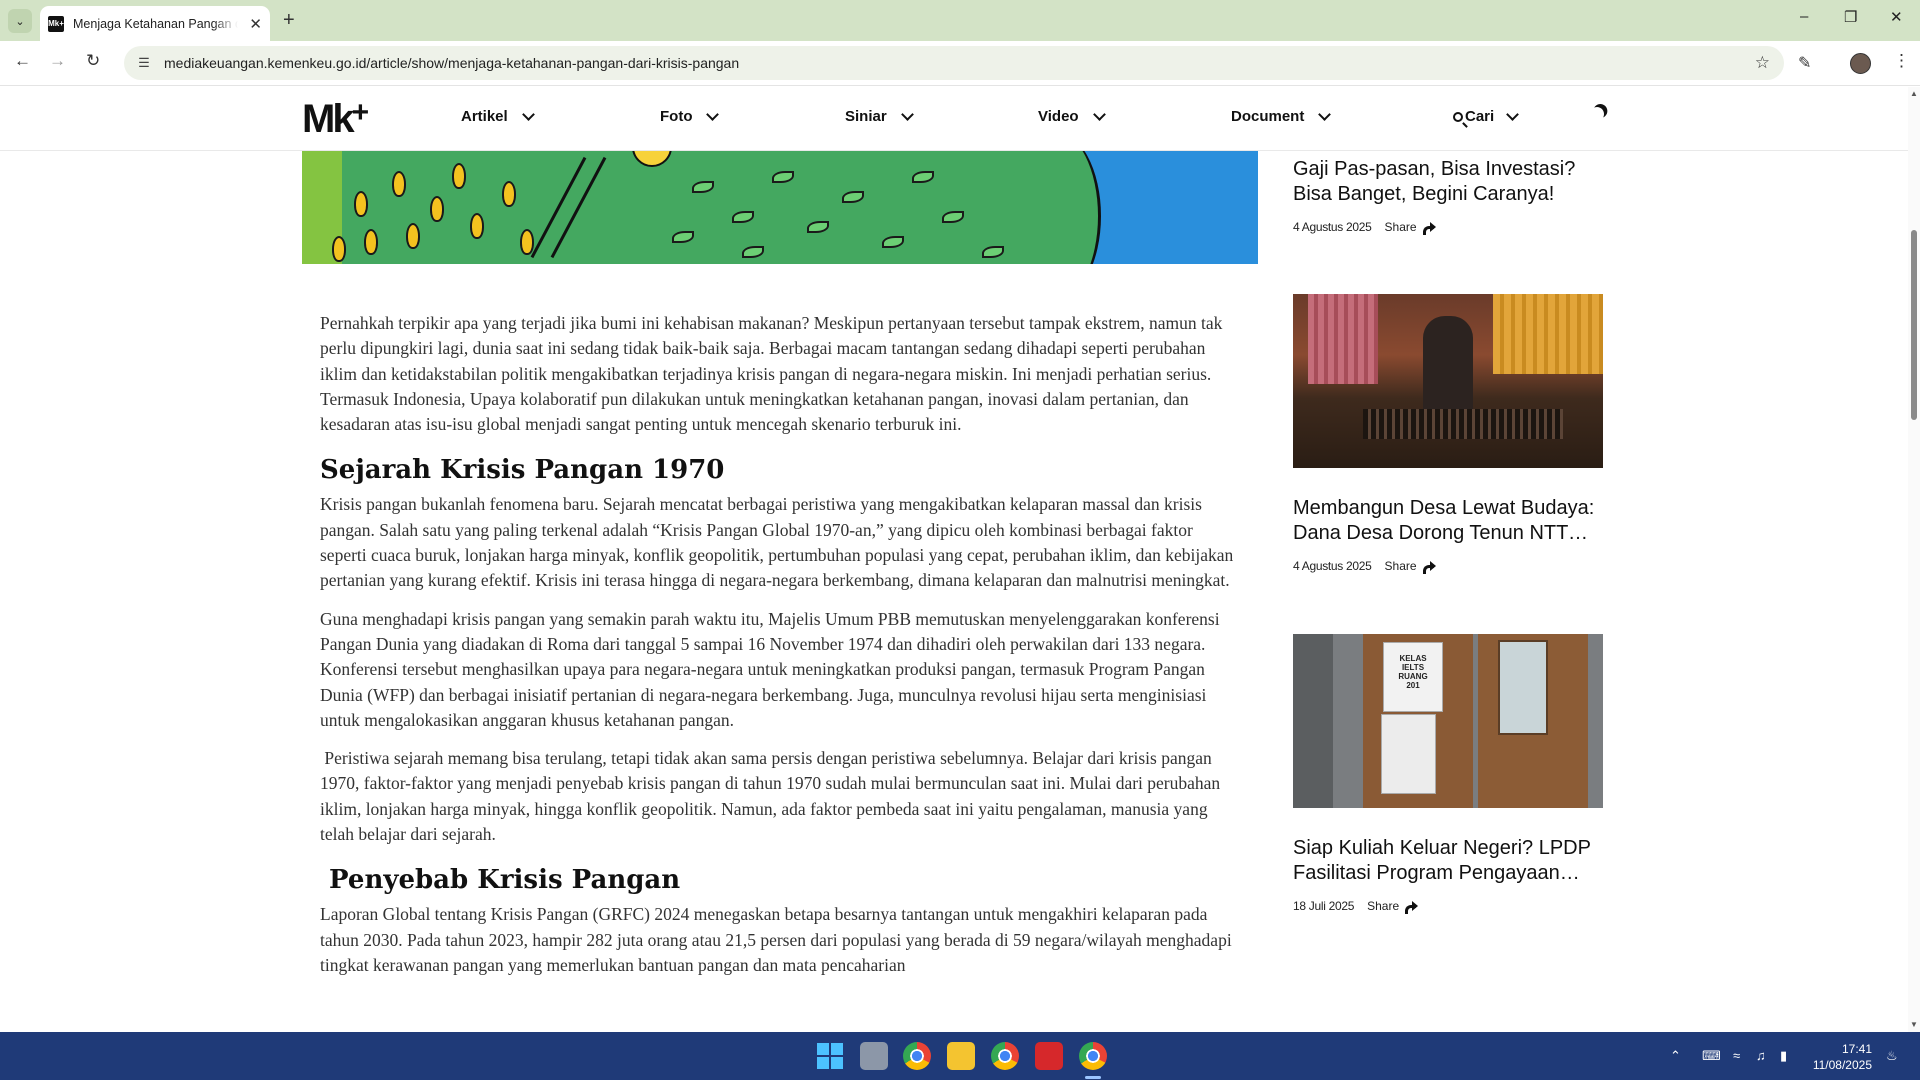 The image size is (1920, 1080). I want to click on clock-time: 17:41, so click(1856, 1049).